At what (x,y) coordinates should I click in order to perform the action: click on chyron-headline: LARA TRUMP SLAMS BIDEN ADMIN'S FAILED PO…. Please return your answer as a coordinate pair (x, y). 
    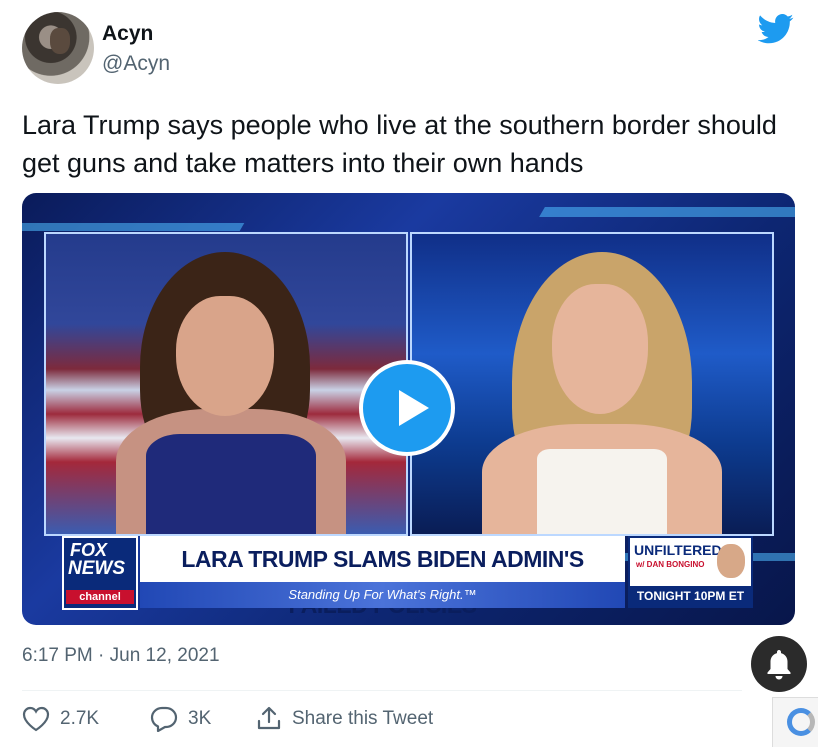
    Looking at the image, I should click on (382, 577).